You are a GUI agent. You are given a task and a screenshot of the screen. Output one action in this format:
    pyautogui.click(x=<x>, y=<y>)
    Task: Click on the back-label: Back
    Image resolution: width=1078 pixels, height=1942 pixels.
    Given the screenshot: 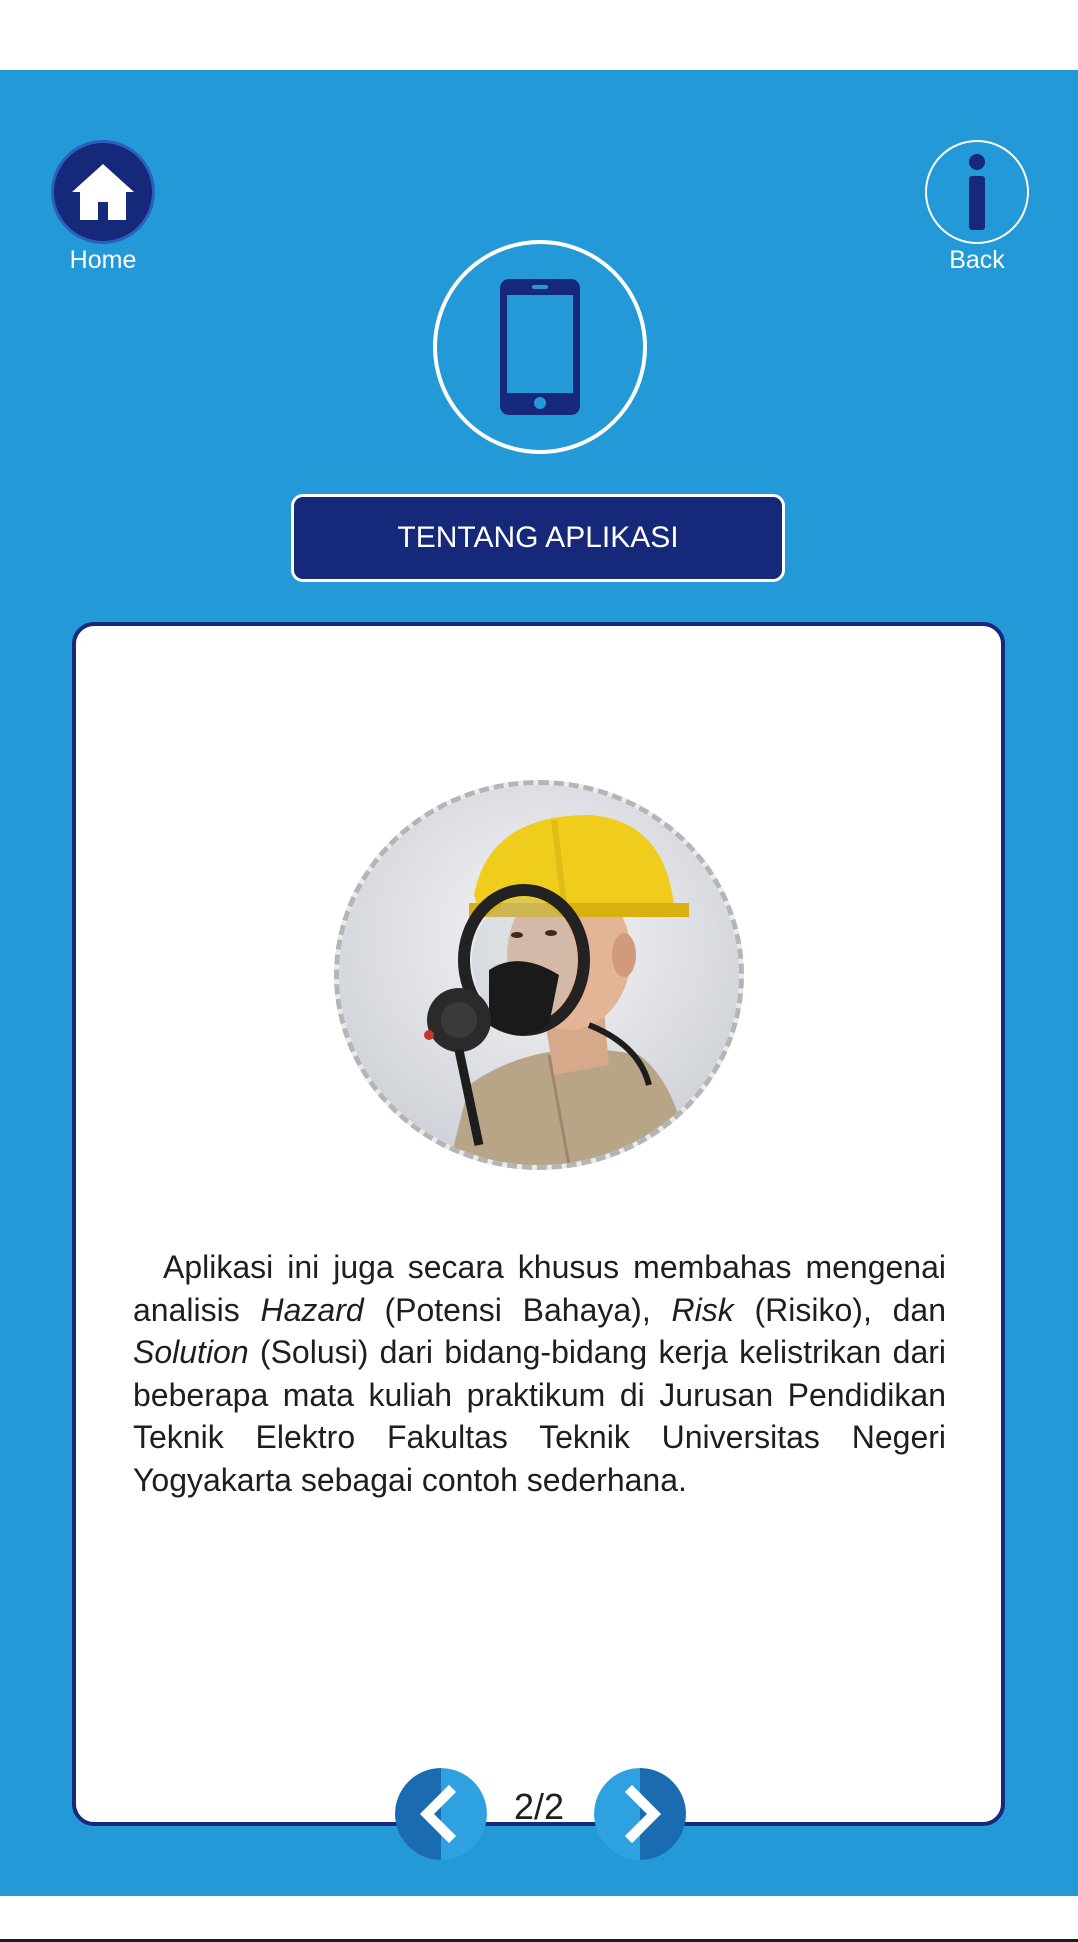 What is the action you would take?
    pyautogui.click(x=977, y=260)
    